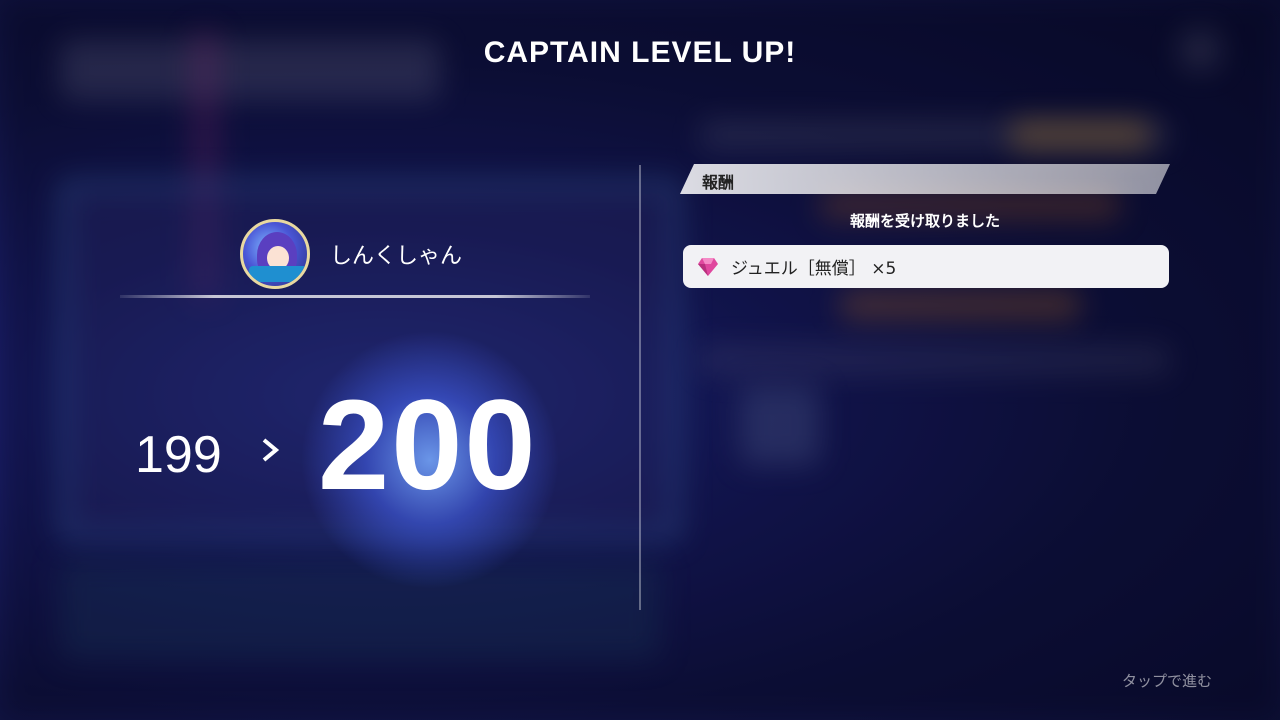 The height and width of the screenshot is (720, 1280). Describe the element at coordinates (925, 179) in the screenshot. I see `reward-header-bar` at that location.